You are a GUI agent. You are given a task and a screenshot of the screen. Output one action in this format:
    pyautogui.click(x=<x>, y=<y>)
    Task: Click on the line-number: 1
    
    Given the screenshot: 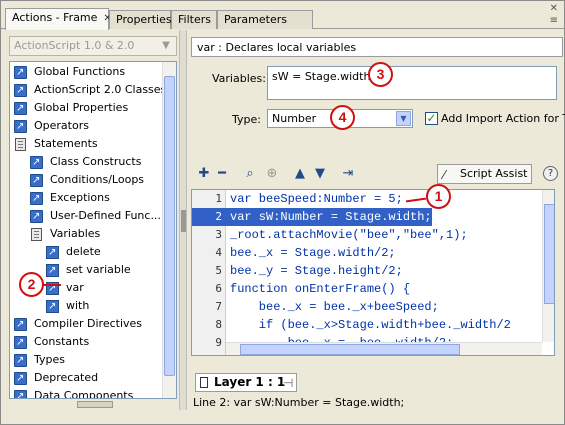 What is the action you would take?
    pyautogui.click(x=218, y=198)
    